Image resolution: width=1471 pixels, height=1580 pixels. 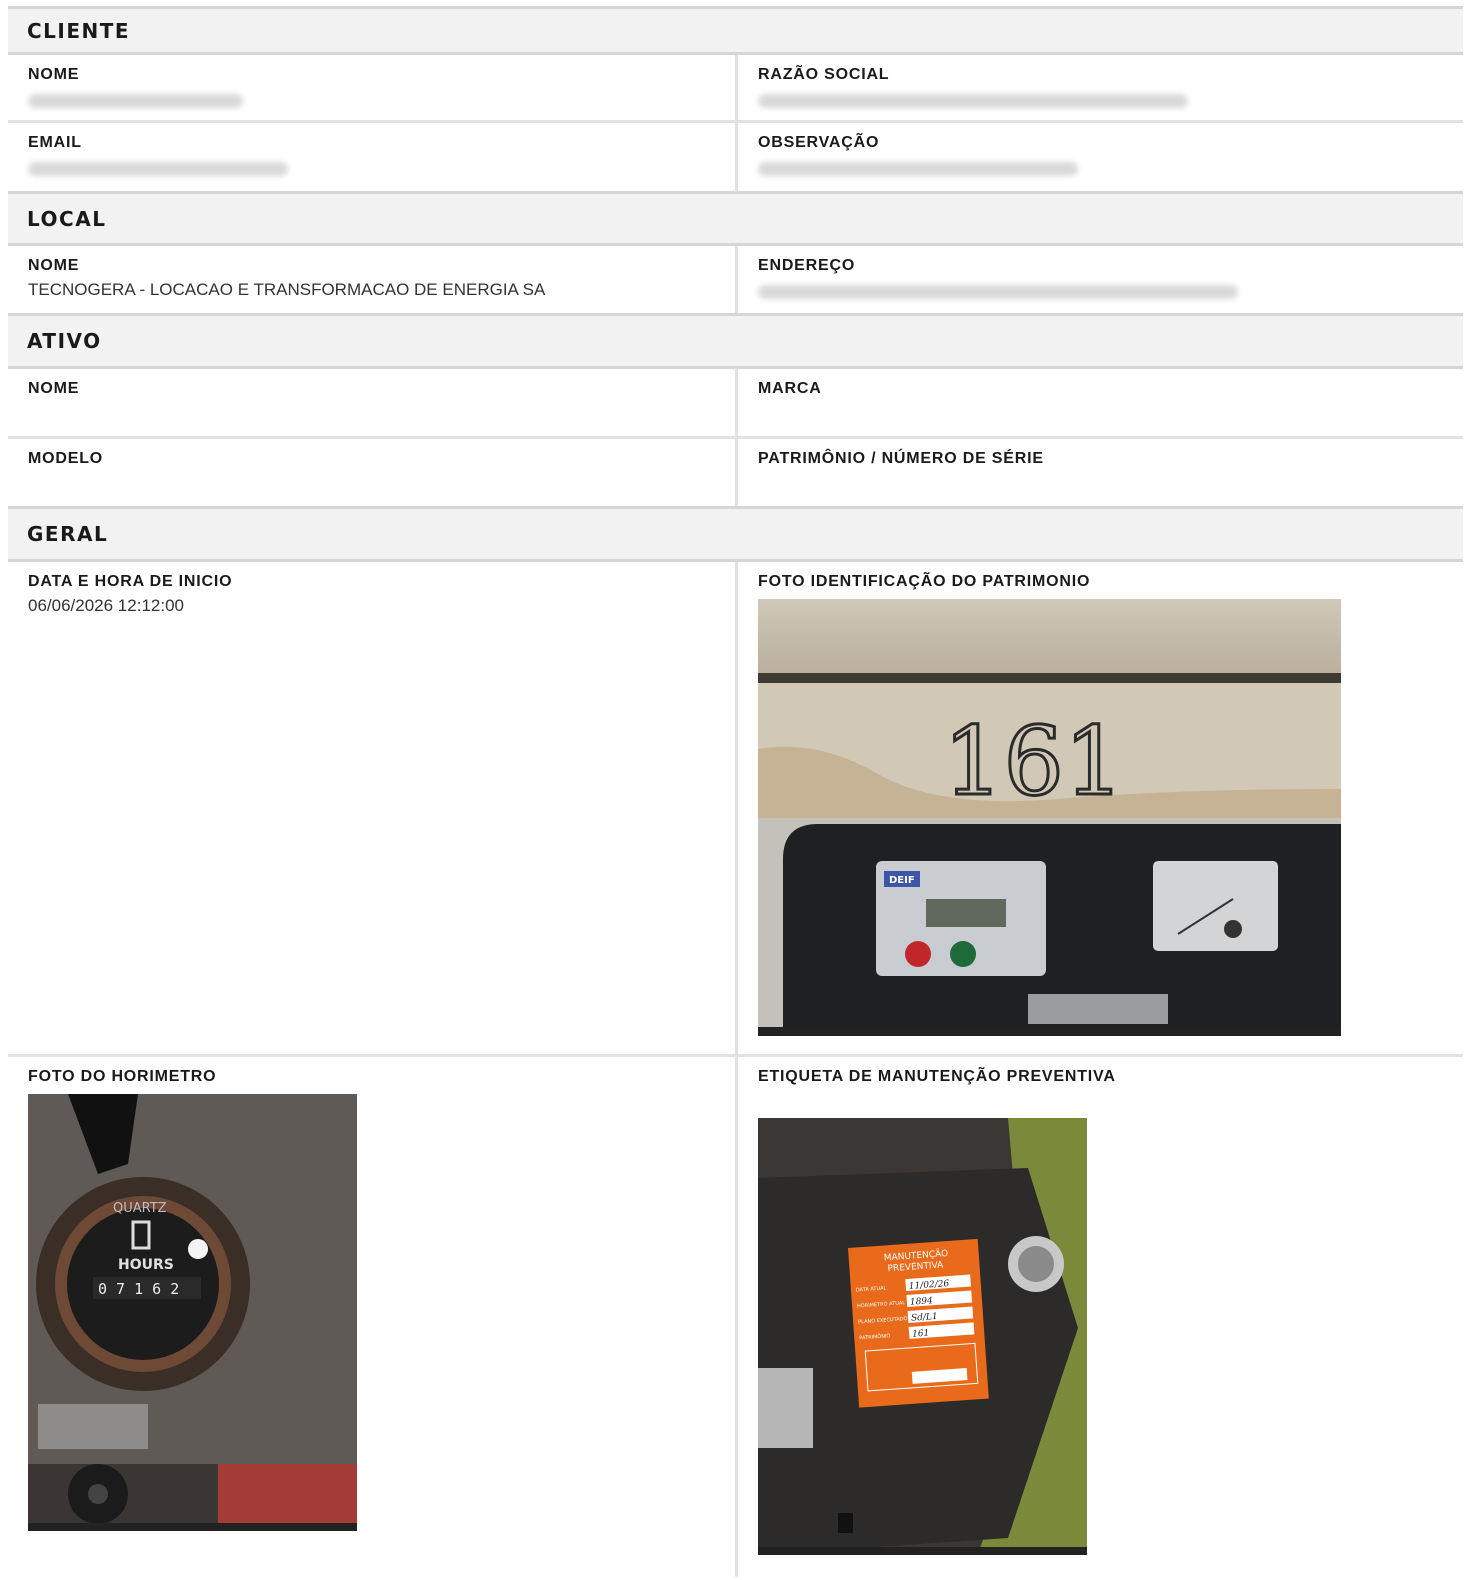 What do you see at coordinates (373, 87) in the screenshot?
I see `cliente-nome-cell: NOME` at bounding box center [373, 87].